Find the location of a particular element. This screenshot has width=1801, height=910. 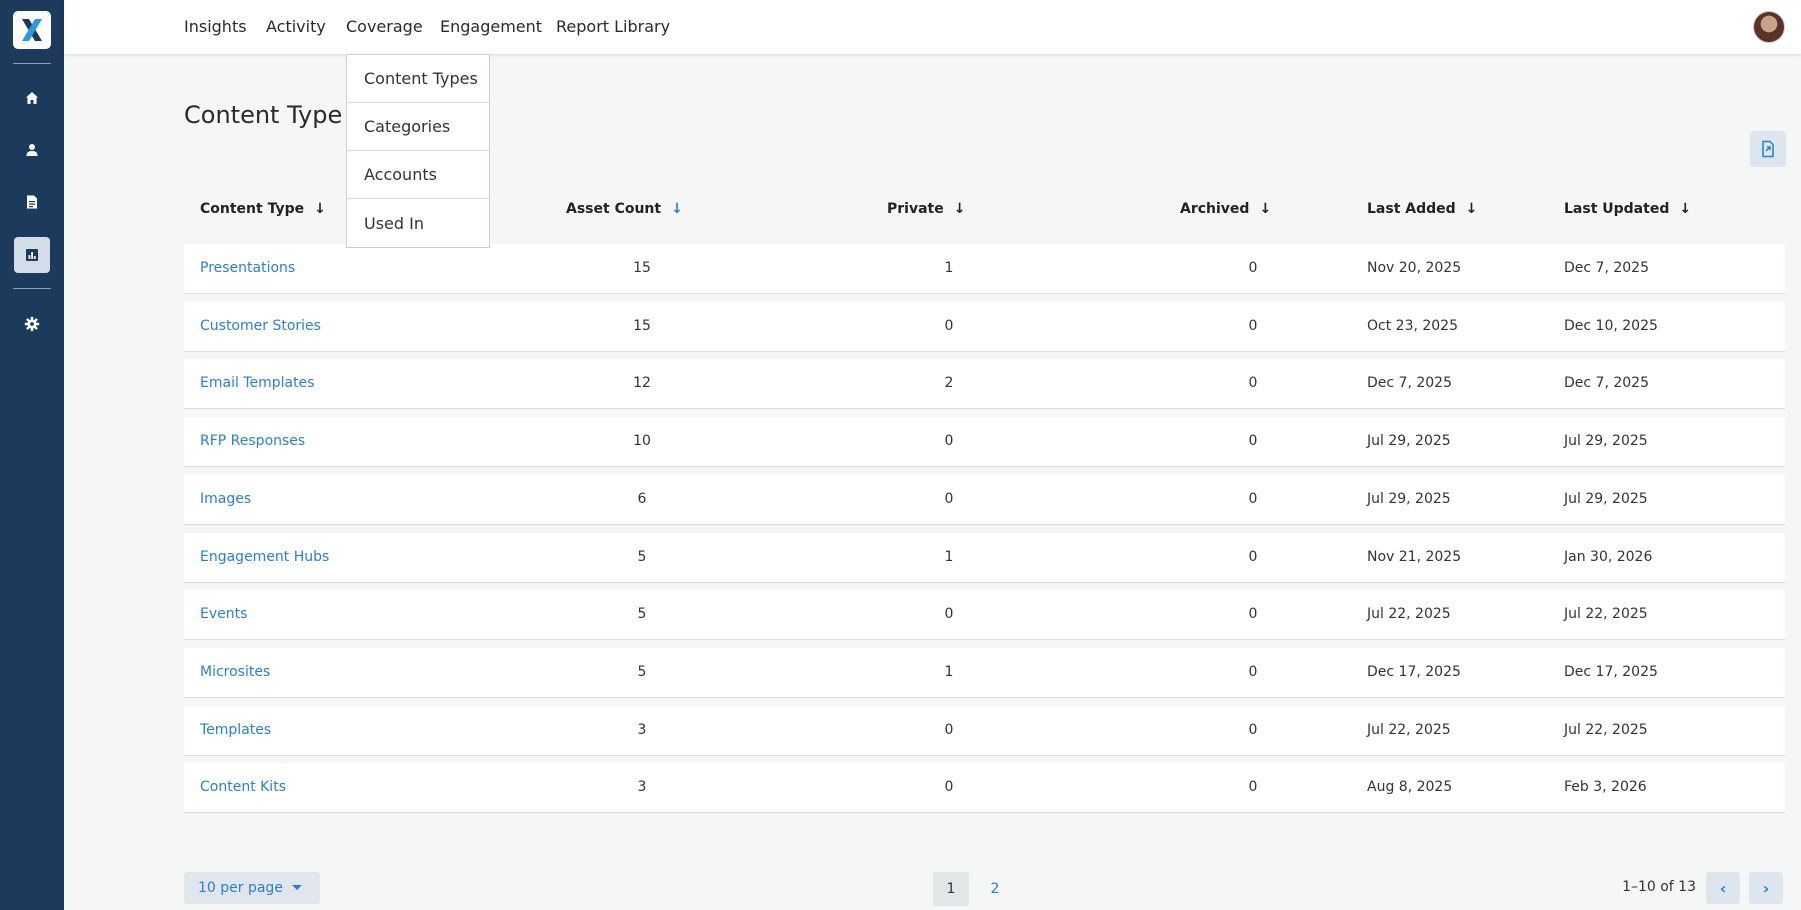

sidebar-item-users is located at coordinates (32, 150).